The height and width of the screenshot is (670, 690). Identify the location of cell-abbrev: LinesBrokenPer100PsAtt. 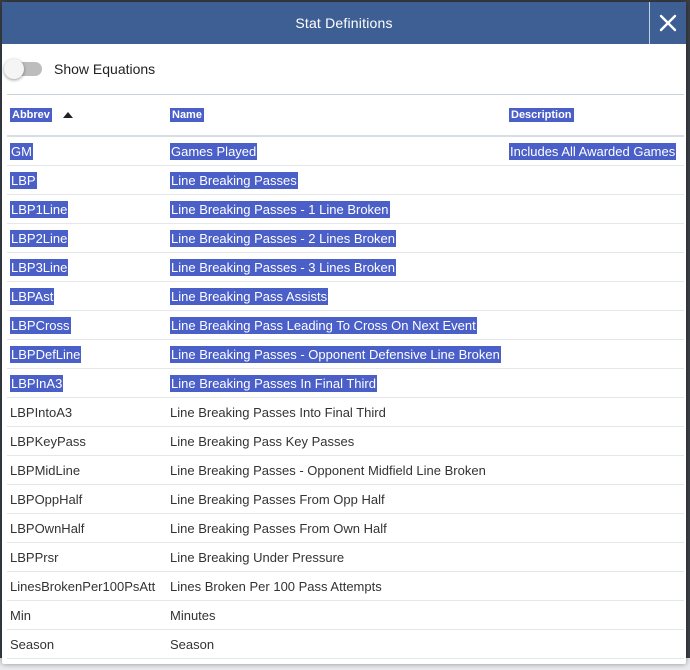
(87, 586).